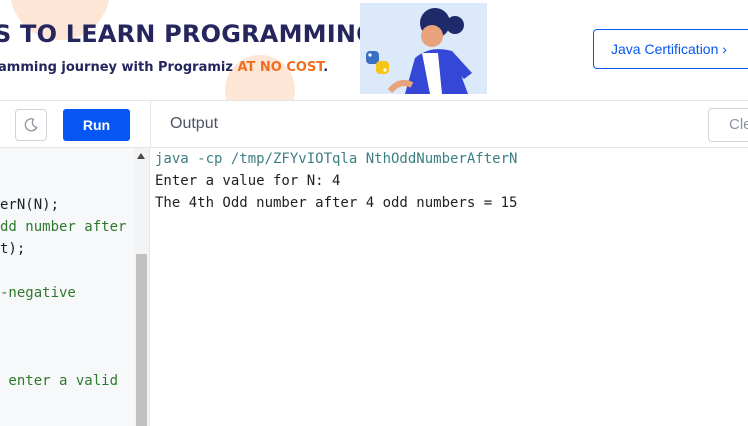 The image size is (748, 426). Describe the element at coordinates (141, 340) in the screenshot. I see `scrollbar-thumb` at that location.